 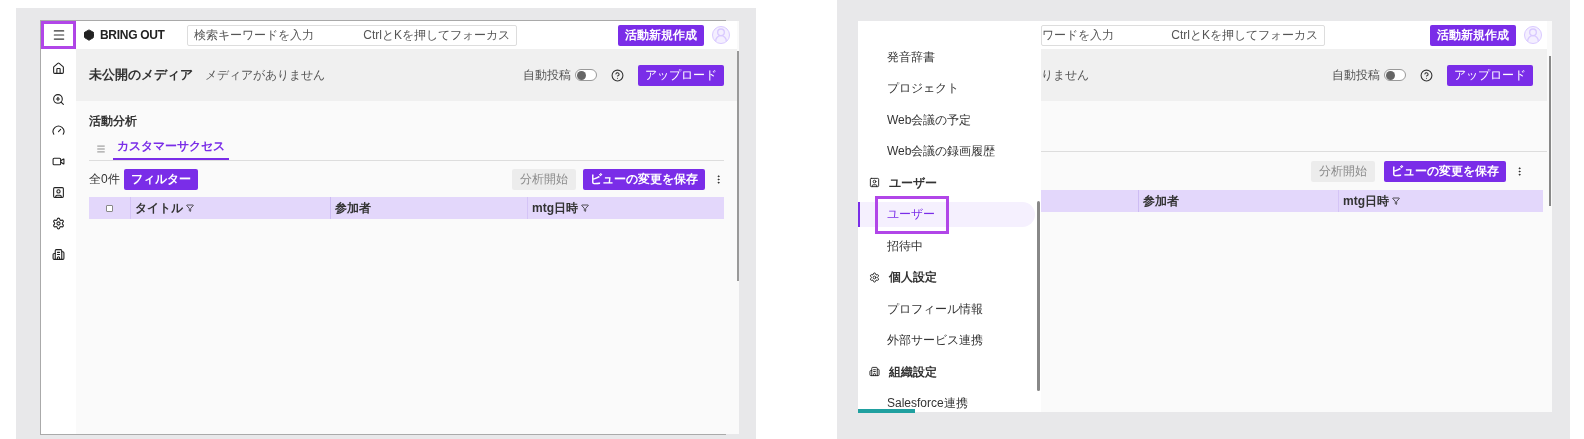 I want to click on section-title: 活動分析, so click(x=113, y=121).